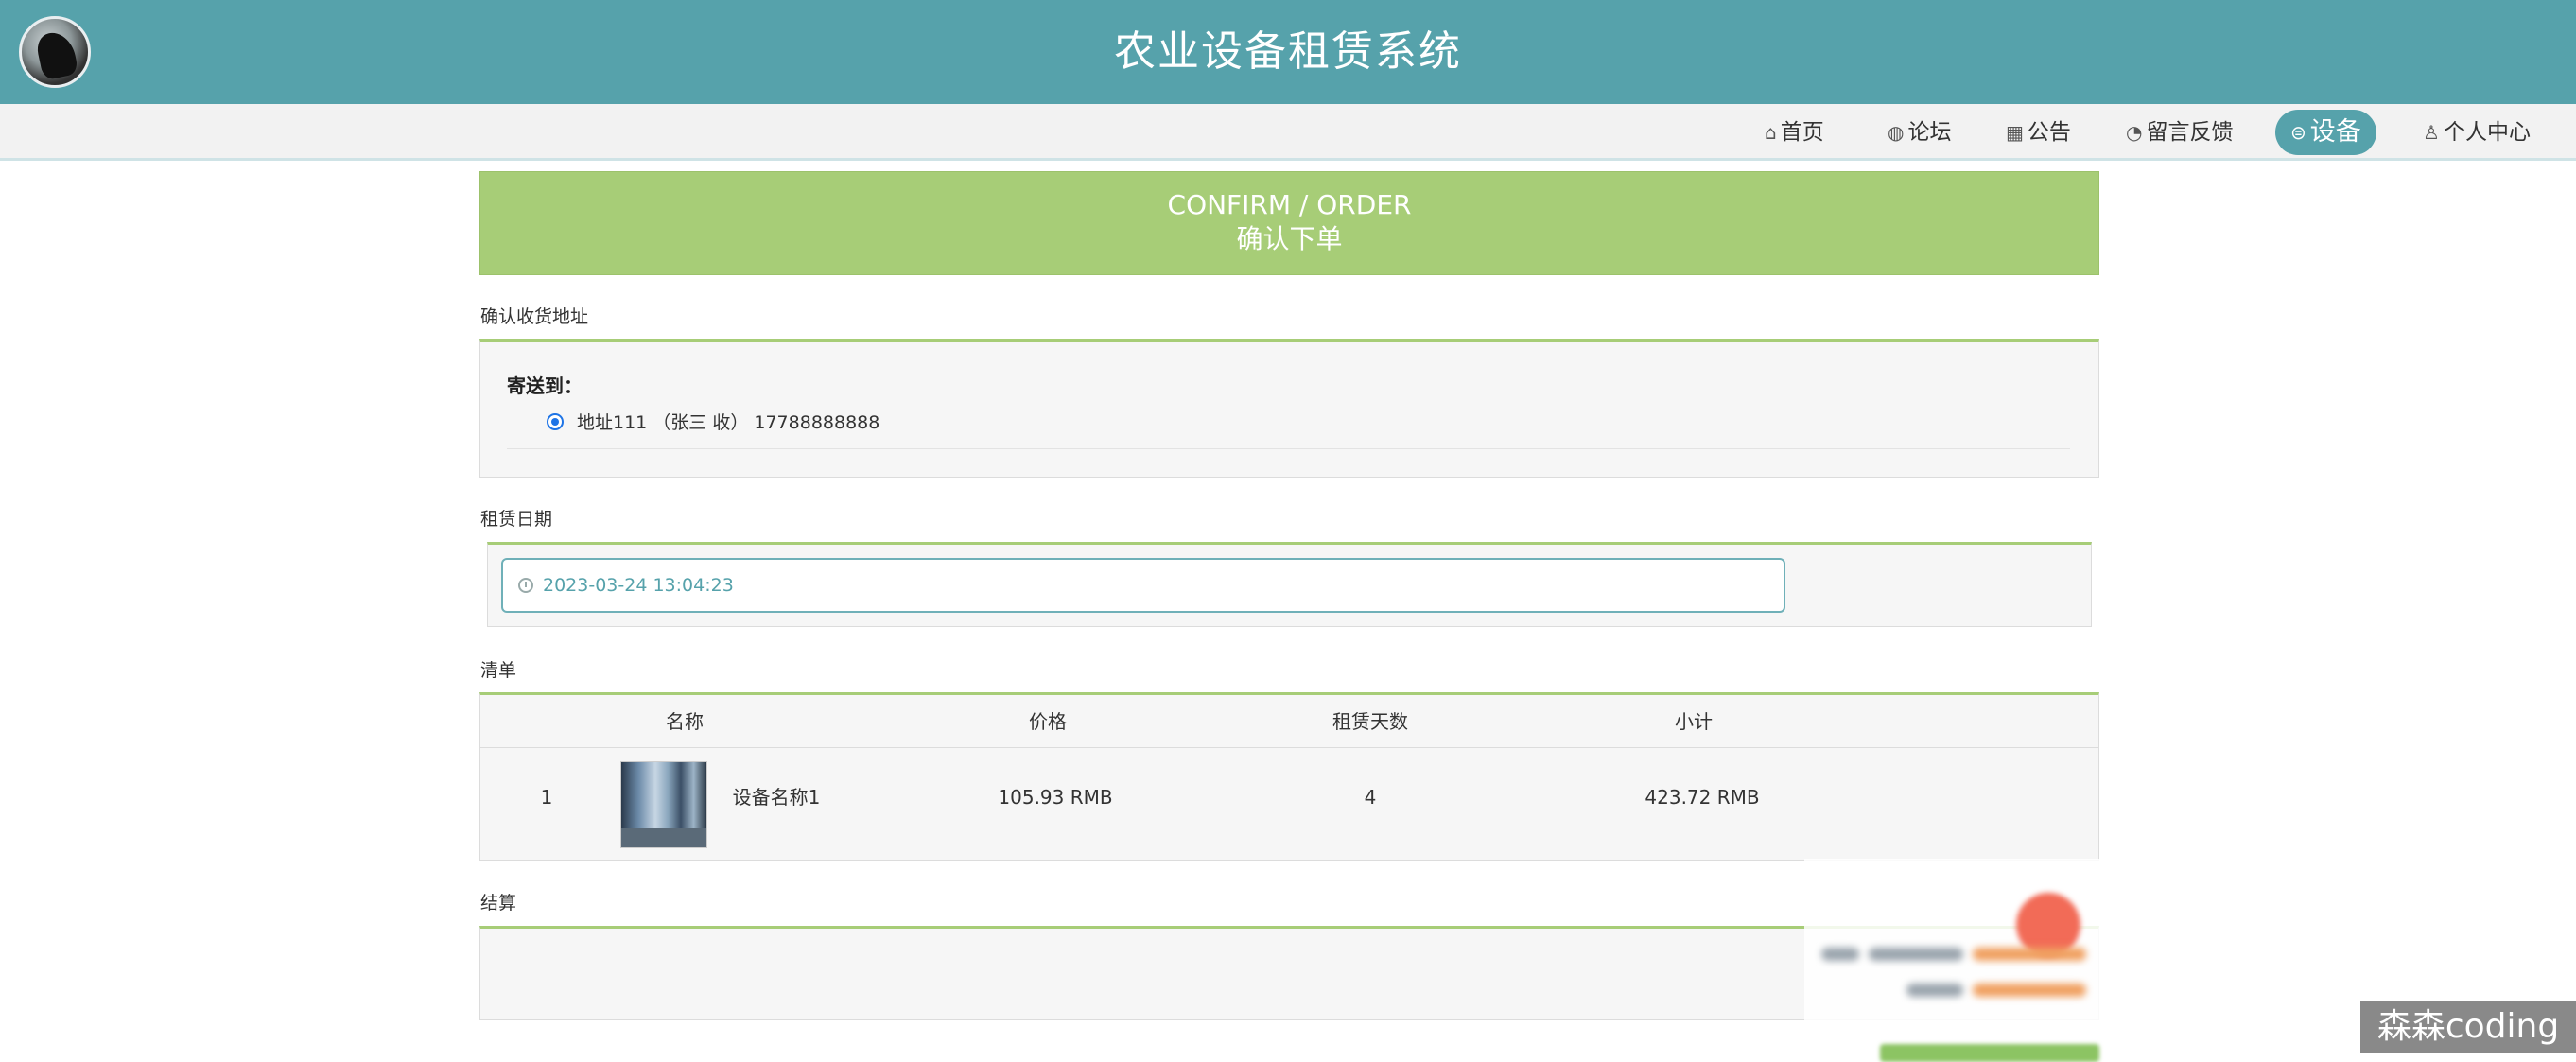 This screenshot has width=2576, height=1062. I want to click on device-icon: ⊜, so click(2298, 133).